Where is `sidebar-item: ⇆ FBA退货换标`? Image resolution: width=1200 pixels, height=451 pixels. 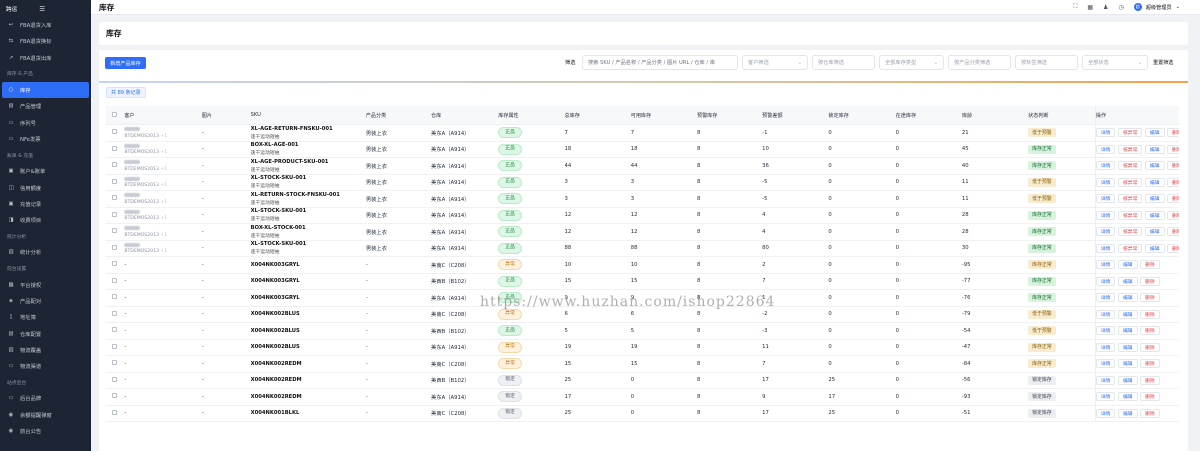 sidebar-item: ⇆ FBA退货换标 is located at coordinates (45, 41).